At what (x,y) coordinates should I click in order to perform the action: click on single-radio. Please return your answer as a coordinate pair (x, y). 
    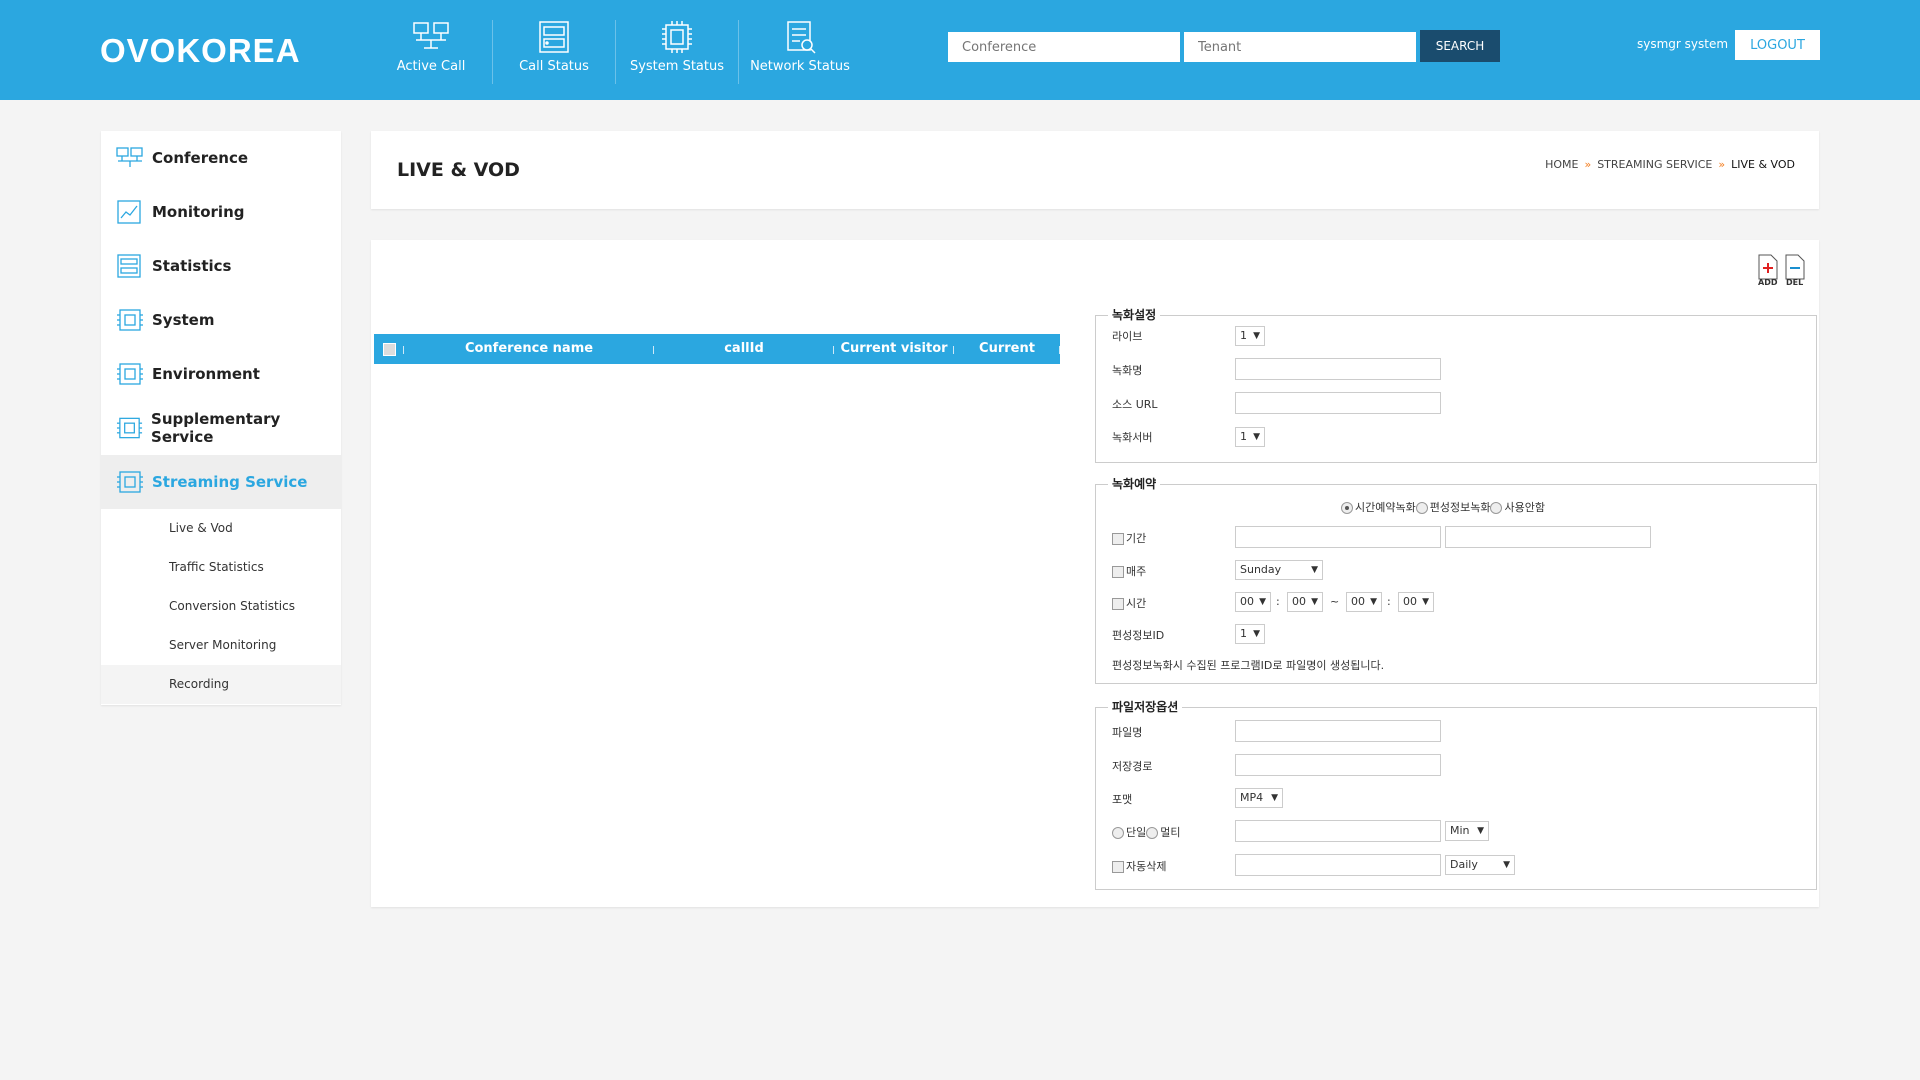
    Looking at the image, I should click on (1118, 833).